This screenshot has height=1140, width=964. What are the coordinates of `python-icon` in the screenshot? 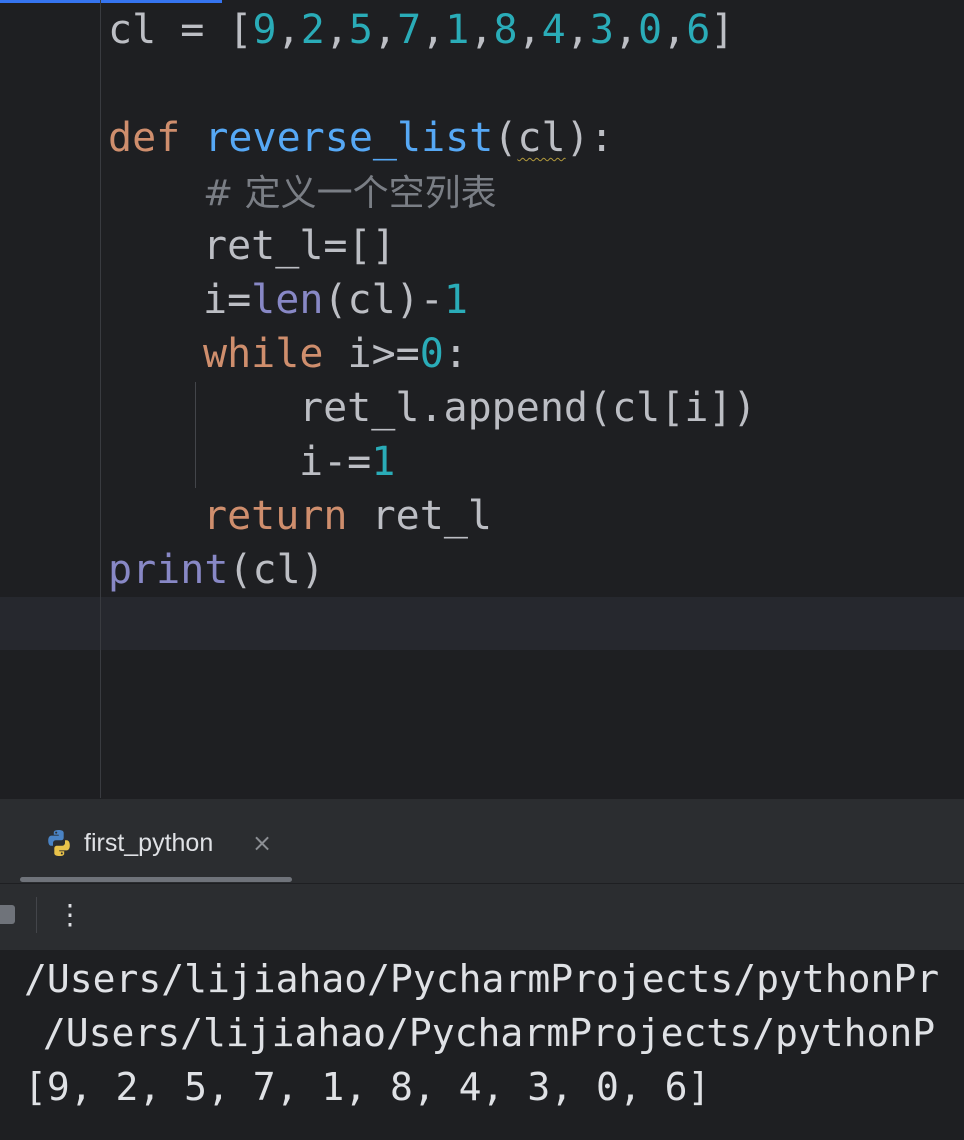 It's located at (59, 843).